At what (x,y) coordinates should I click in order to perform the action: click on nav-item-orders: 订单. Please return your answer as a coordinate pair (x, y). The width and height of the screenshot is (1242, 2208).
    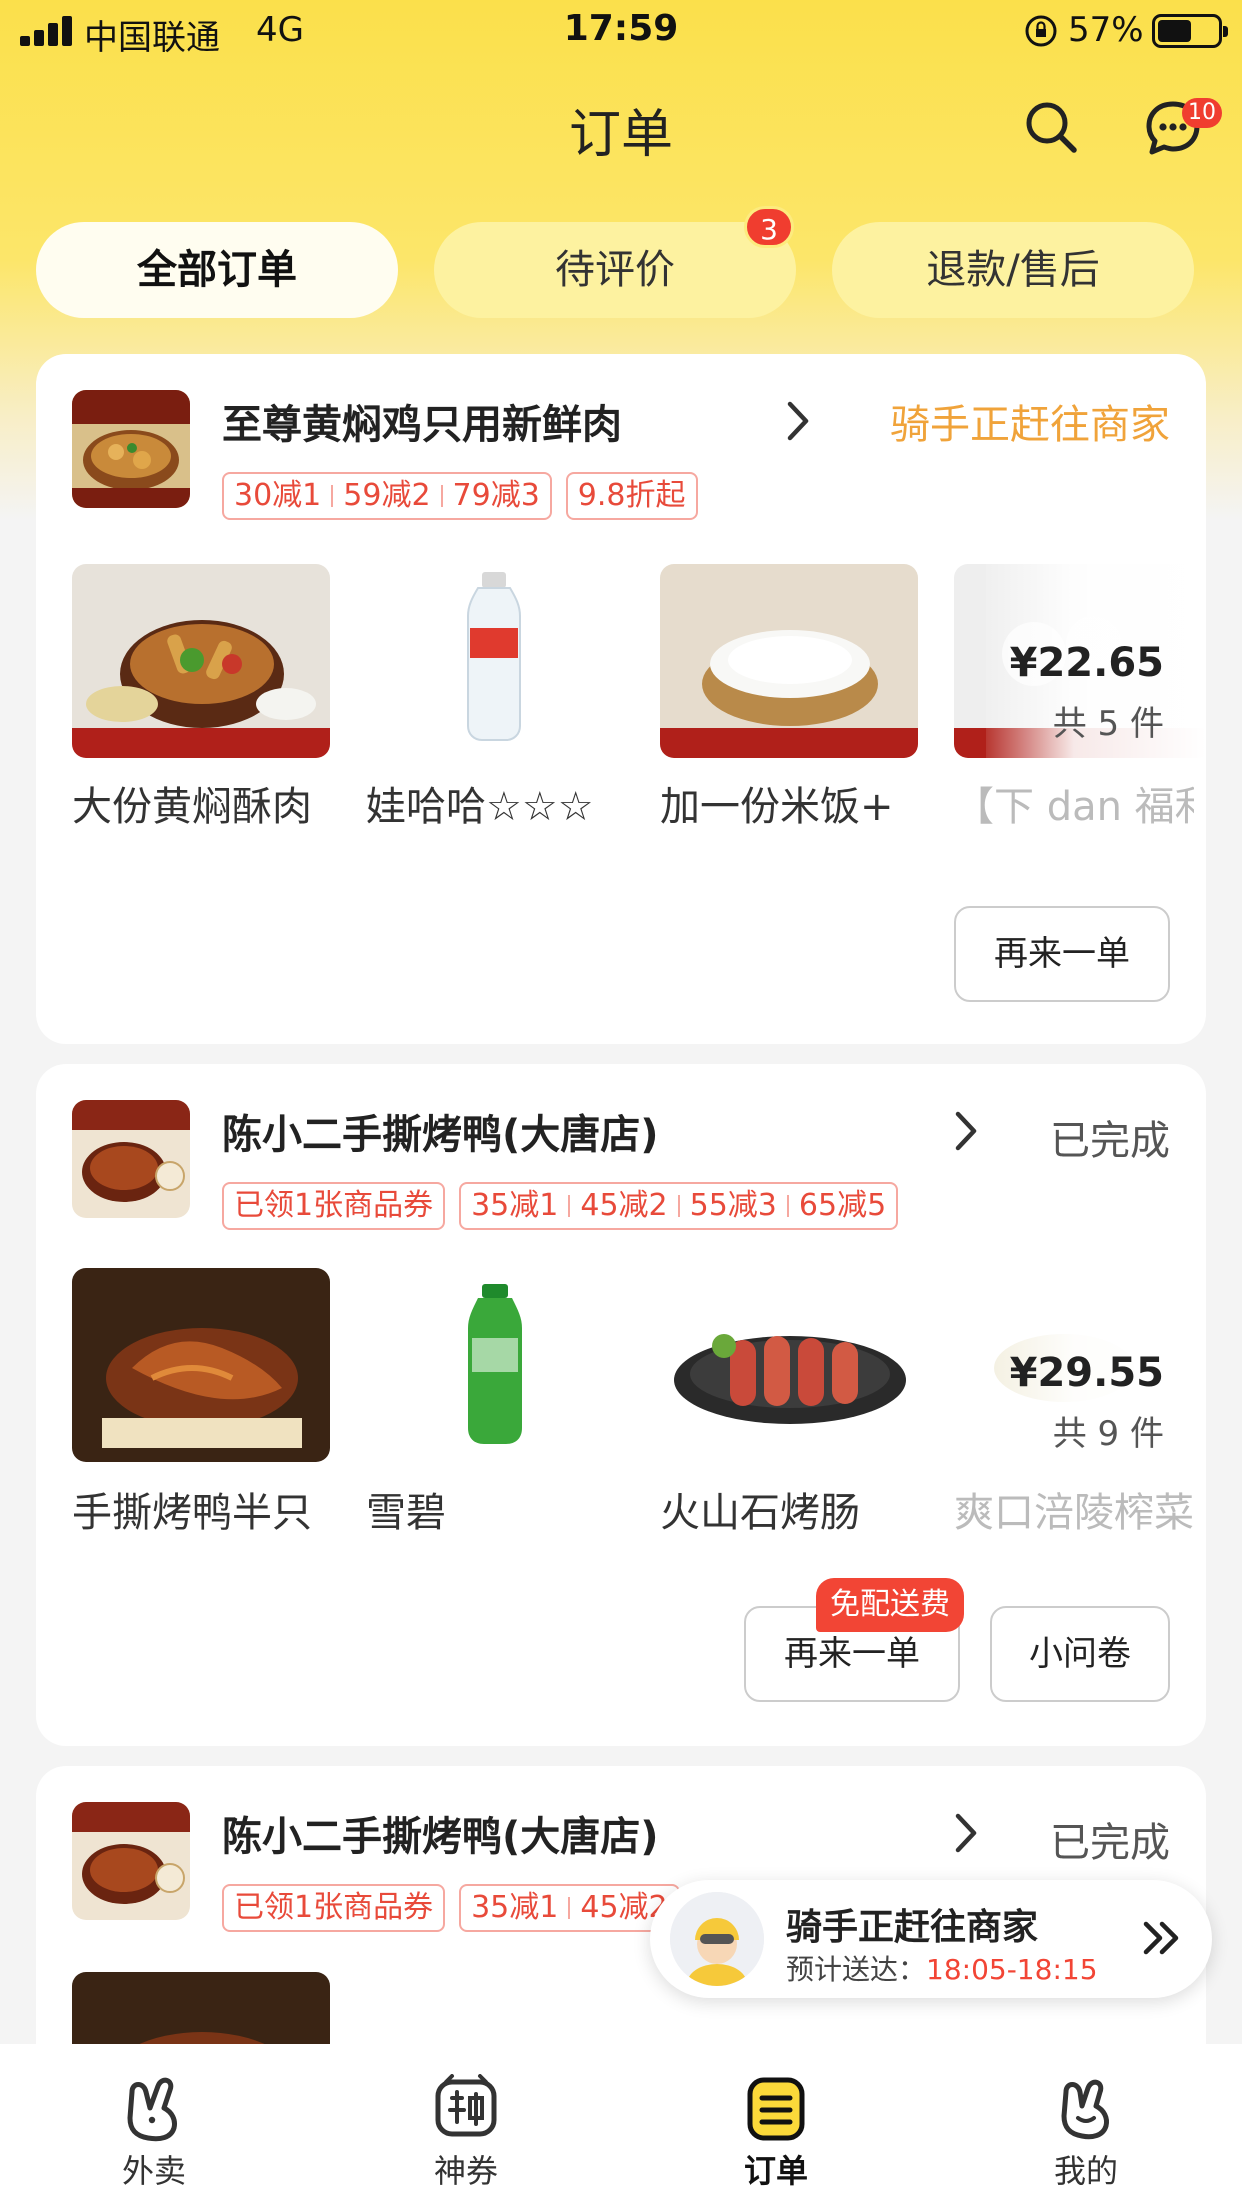
    Looking at the image, I should click on (776, 2126).